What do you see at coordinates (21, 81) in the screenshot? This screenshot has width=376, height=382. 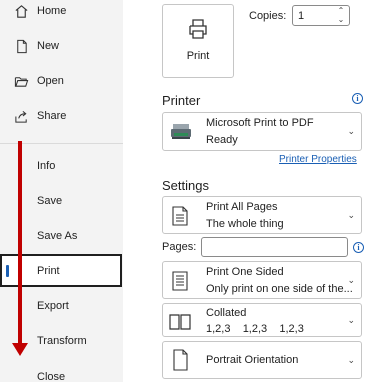 I see `open-folder-icon` at bounding box center [21, 81].